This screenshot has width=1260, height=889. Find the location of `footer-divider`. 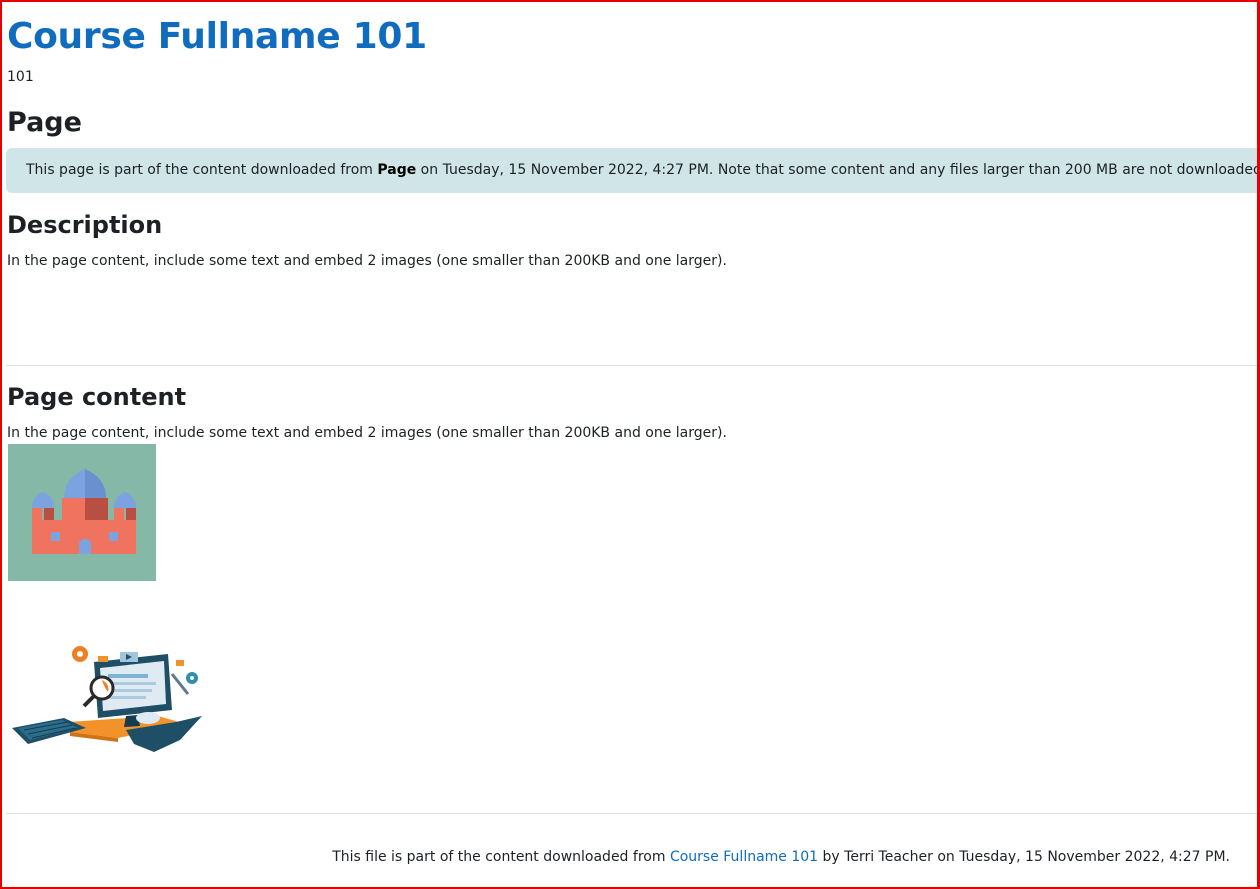

footer-divider is located at coordinates (633, 813).